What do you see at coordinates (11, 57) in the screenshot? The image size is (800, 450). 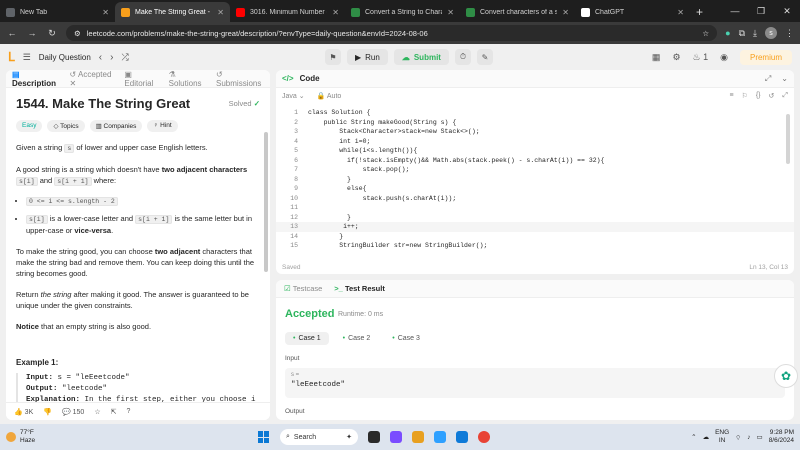 I see `leetcode-logo: ᒪ` at bounding box center [11, 57].